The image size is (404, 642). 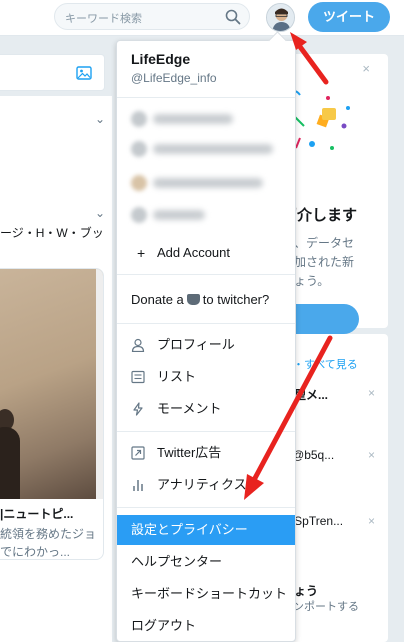 What do you see at coordinates (138, 409) in the screenshot?
I see `lightning-icon` at bounding box center [138, 409].